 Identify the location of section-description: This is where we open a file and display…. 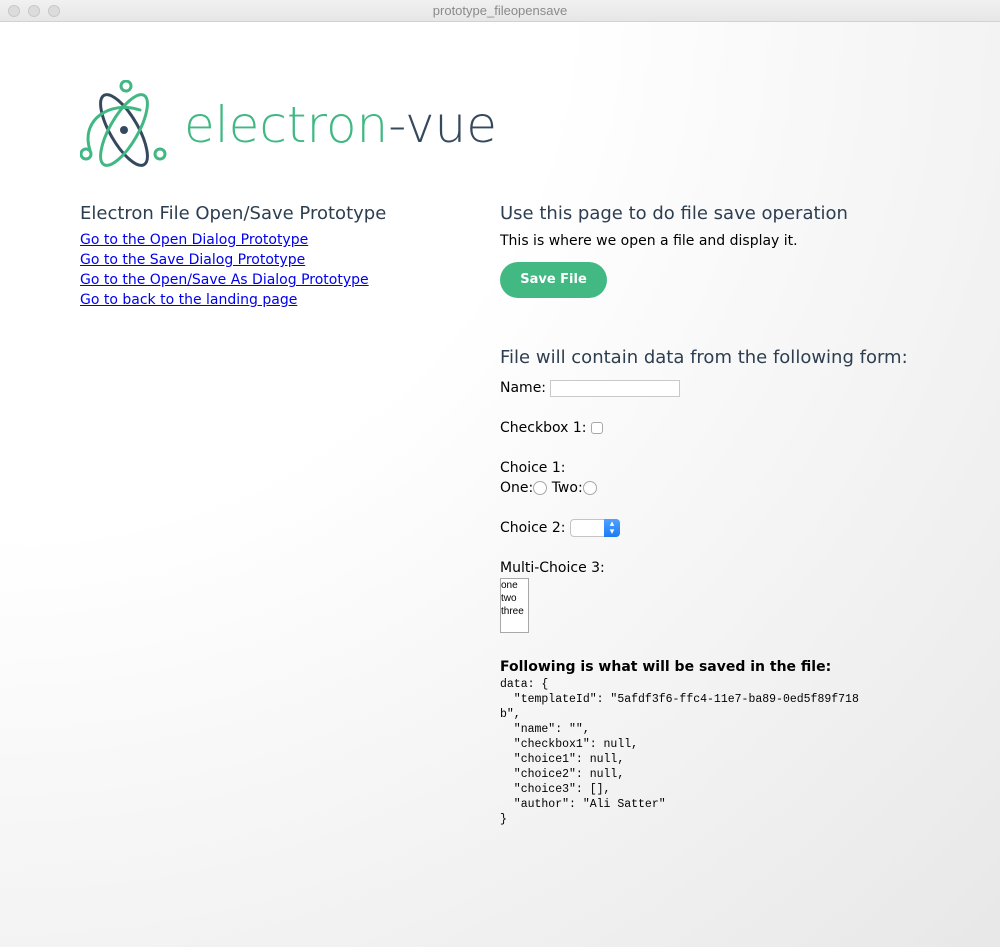
(649, 241).